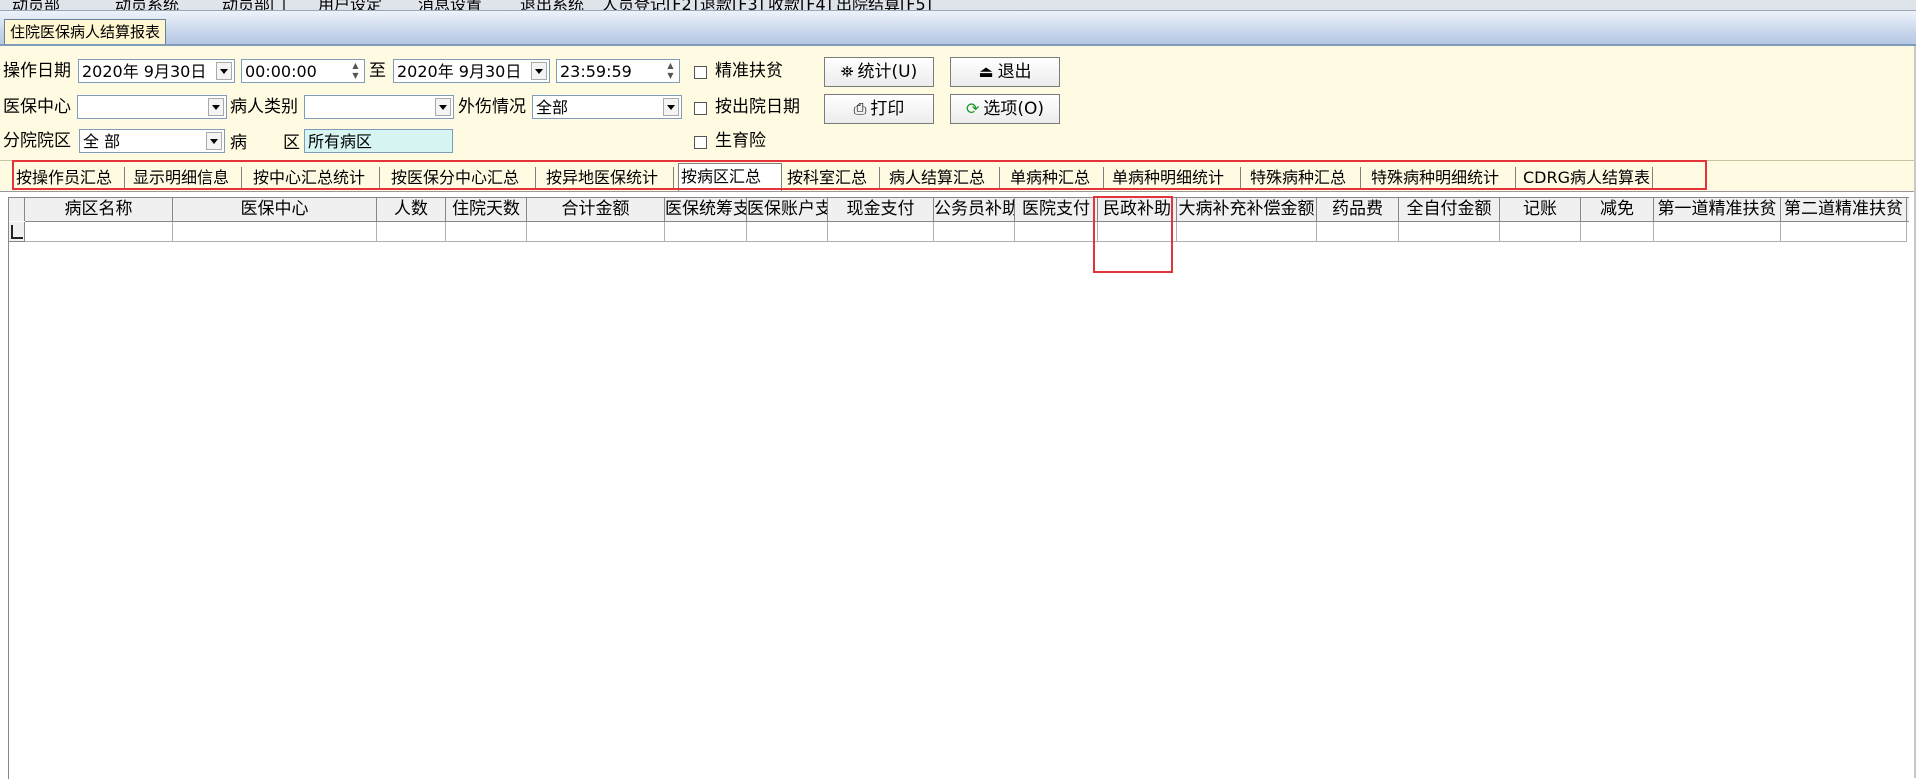 Image resolution: width=1916 pixels, height=779 pixels. I want to click on column-header: 药品费, so click(1358, 209).